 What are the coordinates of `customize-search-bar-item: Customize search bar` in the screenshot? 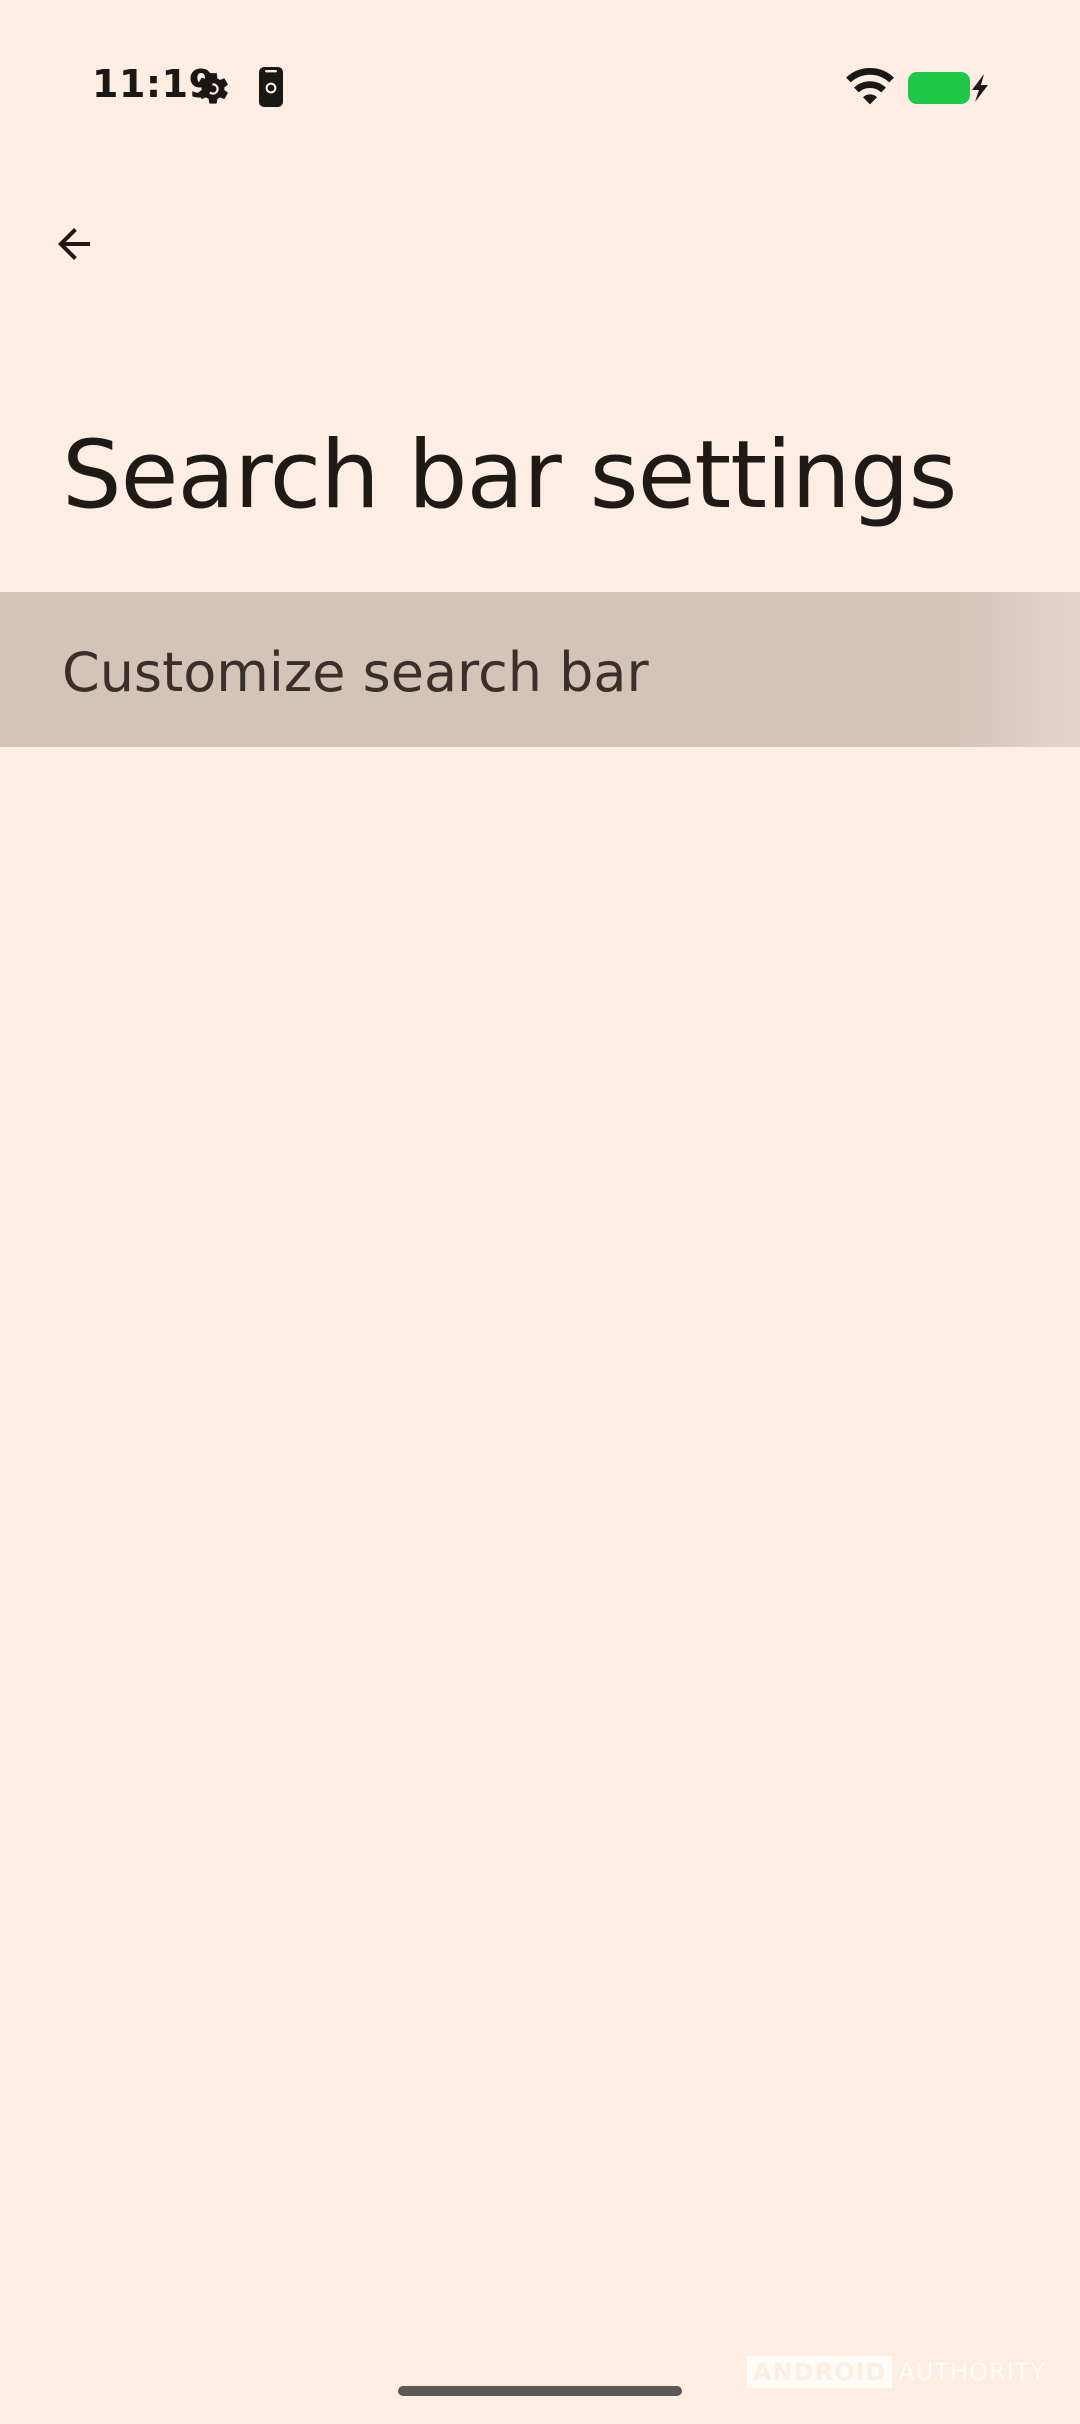 It's located at (540, 669).